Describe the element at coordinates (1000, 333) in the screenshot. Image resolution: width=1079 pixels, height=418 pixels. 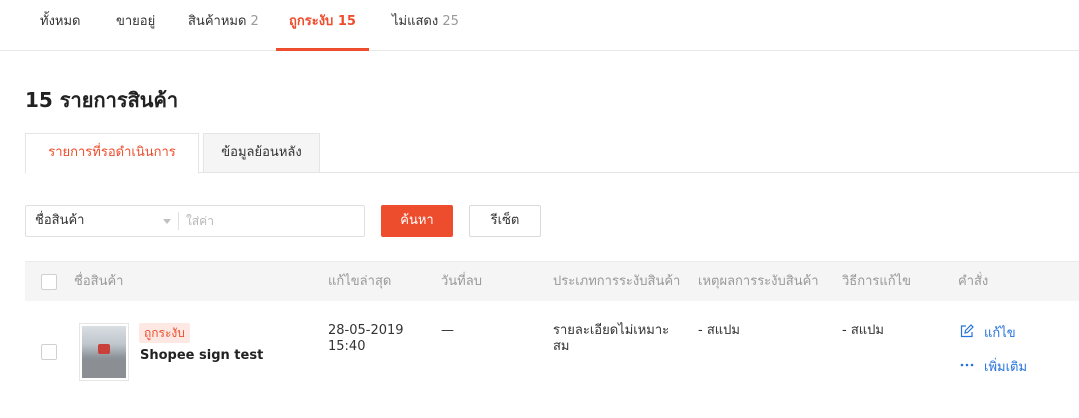
I see `edit-label: แก้ไข` at that location.